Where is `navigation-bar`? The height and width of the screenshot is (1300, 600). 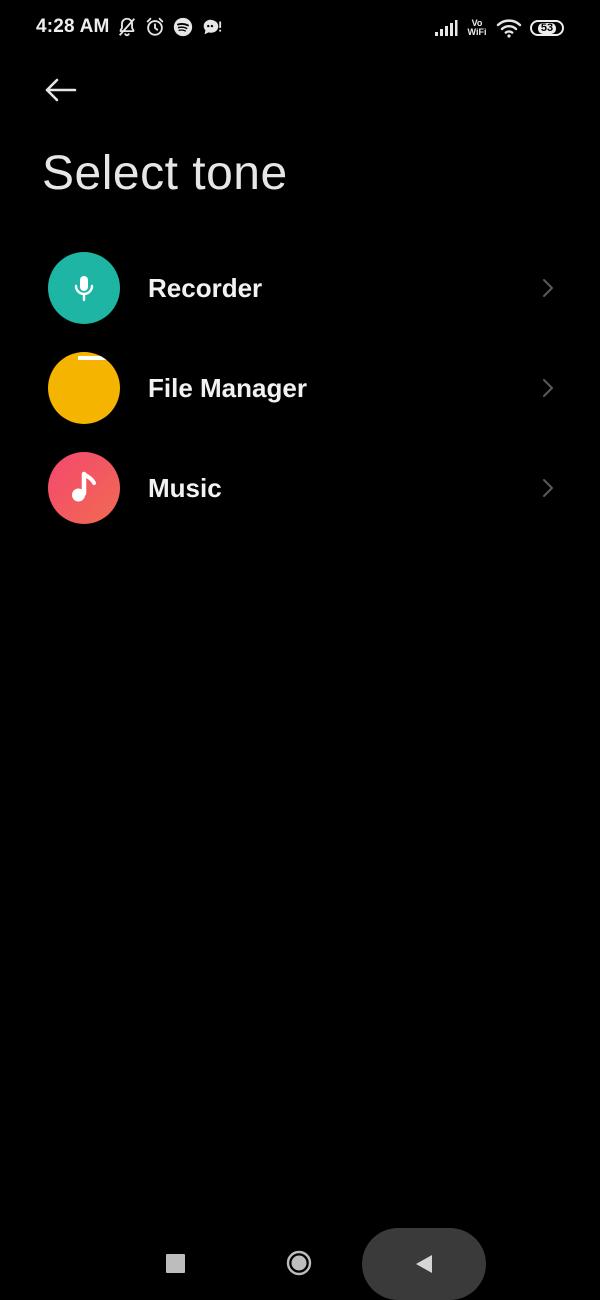 navigation-bar is located at coordinates (300, 1263).